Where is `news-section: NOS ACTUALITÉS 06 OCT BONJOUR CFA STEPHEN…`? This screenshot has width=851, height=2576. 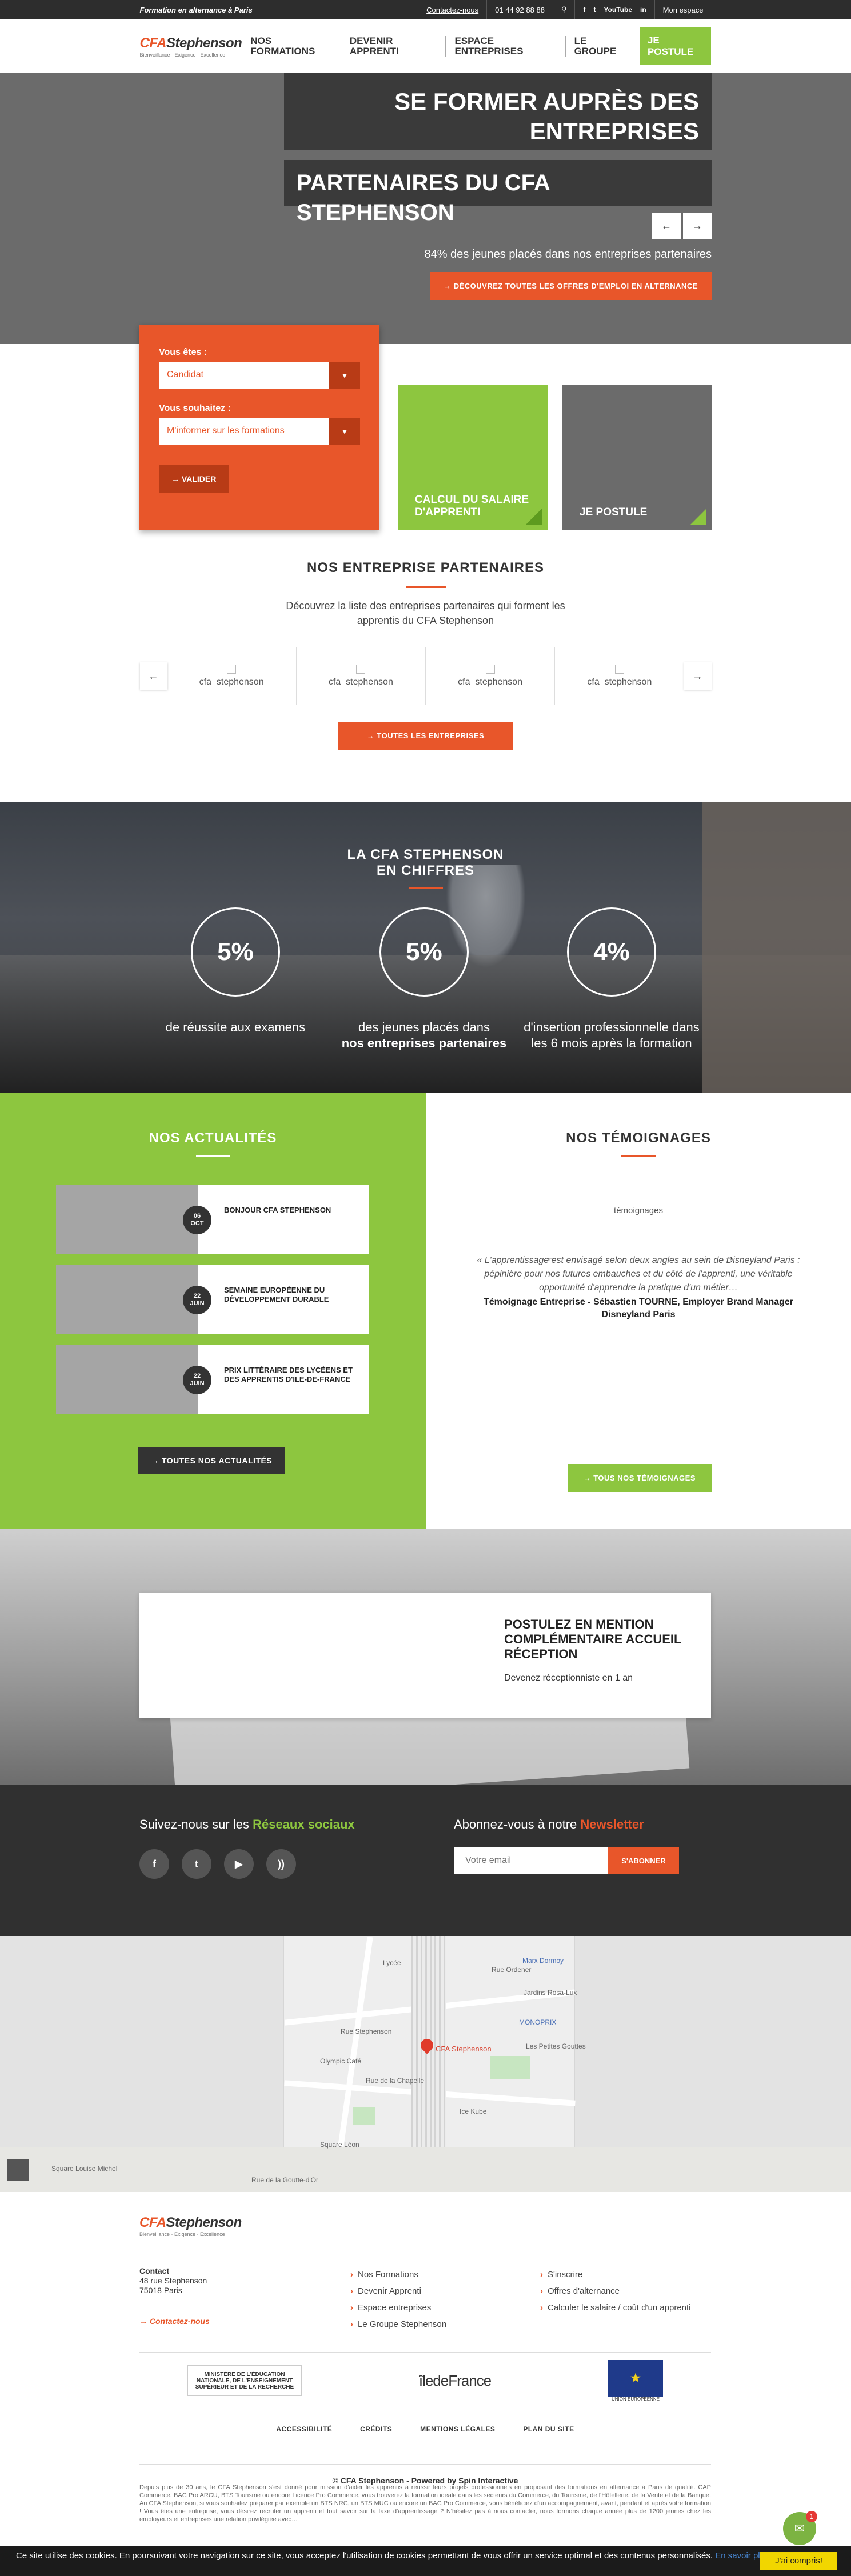 news-section: NOS ACTUALITÉS 06 OCT BONJOUR CFA STEPHEN… is located at coordinates (213, 1311).